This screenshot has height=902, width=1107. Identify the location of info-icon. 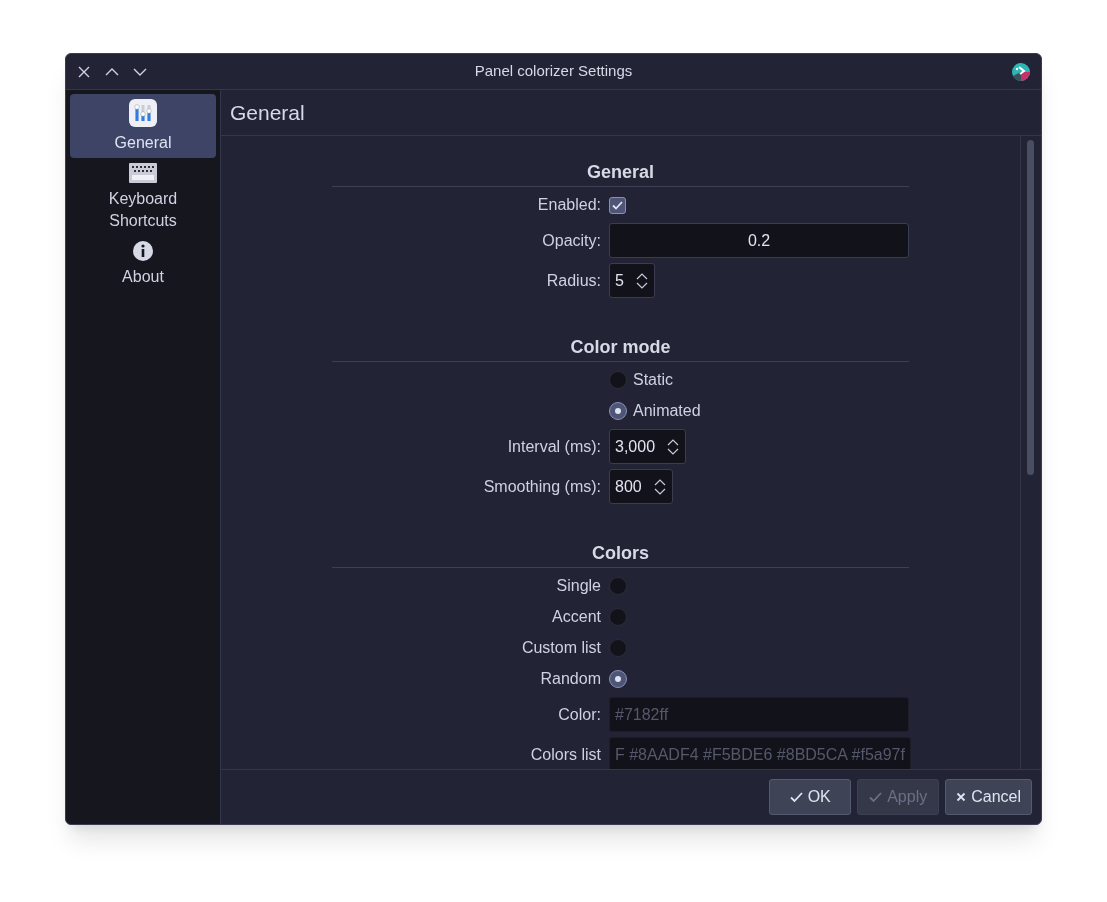
(143, 251).